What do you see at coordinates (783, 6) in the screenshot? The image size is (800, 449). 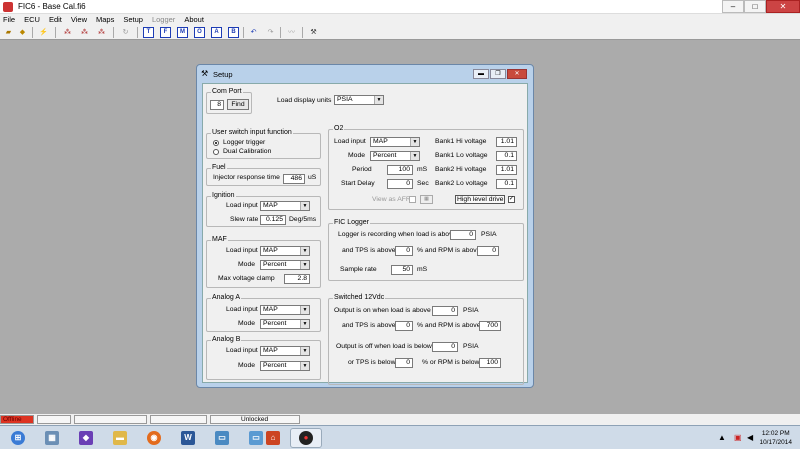 I see `close-button: ✕` at bounding box center [783, 6].